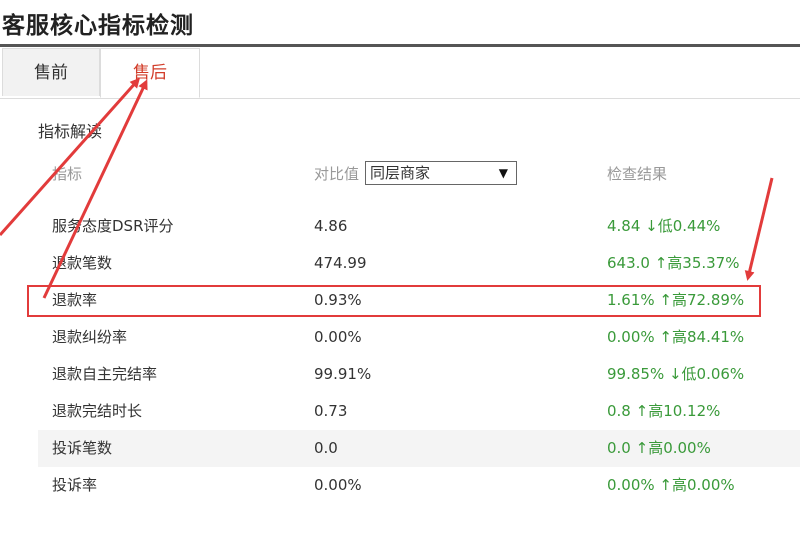 Image resolution: width=800 pixels, height=533 pixels. Describe the element at coordinates (51, 72) in the screenshot. I see `tab-presale: 售前` at that location.